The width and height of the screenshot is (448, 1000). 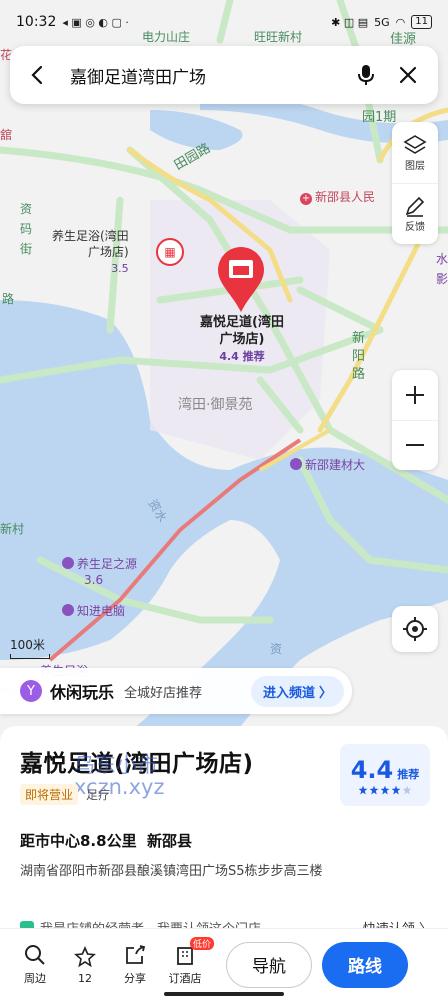 What do you see at coordinates (224, 964) in the screenshot?
I see `bottom-action-bar: 周边 12 分享 低价 订酒店 导航 路线` at bounding box center [224, 964].